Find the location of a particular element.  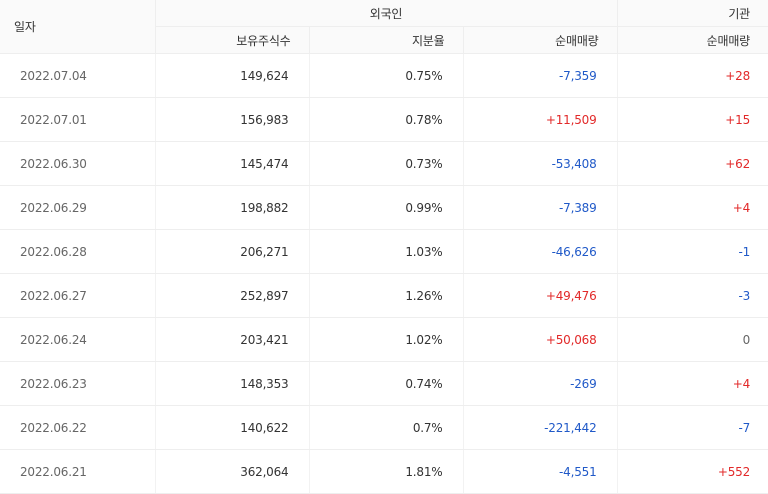

ratio-cell: 0.74% is located at coordinates (386, 383).